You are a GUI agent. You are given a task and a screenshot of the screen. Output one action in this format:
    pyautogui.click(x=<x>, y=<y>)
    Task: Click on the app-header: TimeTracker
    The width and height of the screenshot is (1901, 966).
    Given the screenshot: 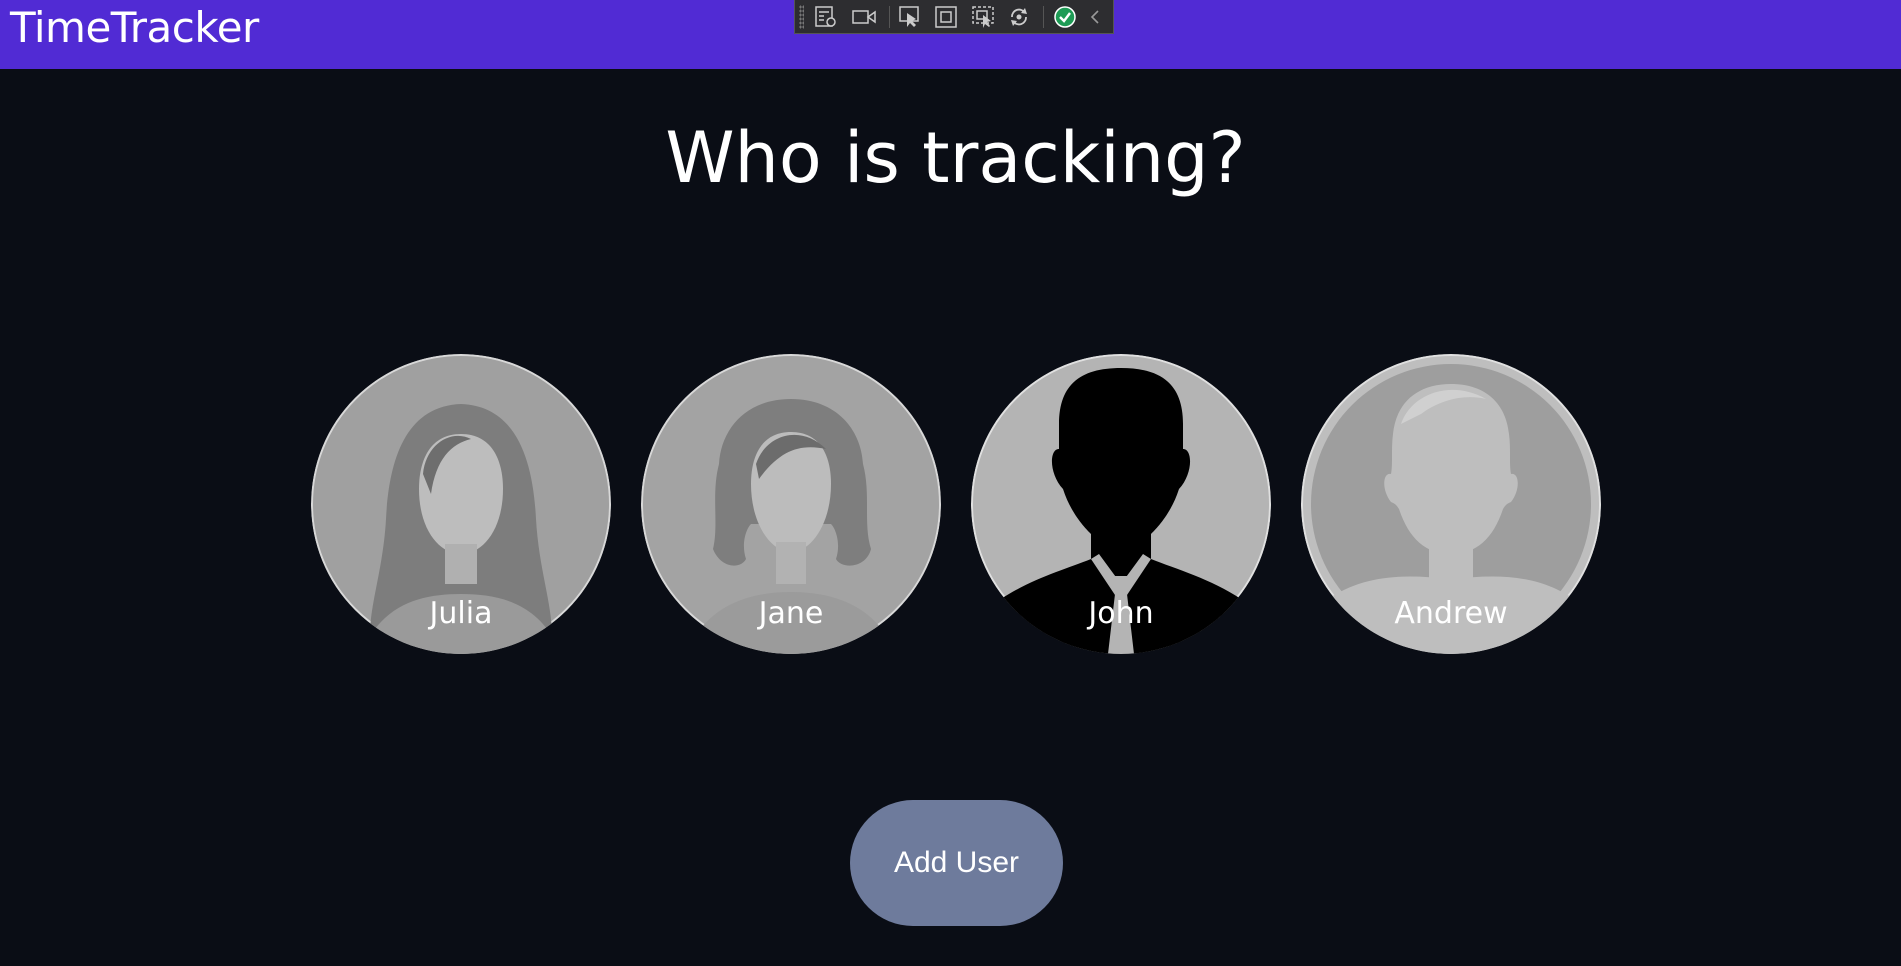 What is the action you would take?
    pyautogui.click(x=950, y=34)
    